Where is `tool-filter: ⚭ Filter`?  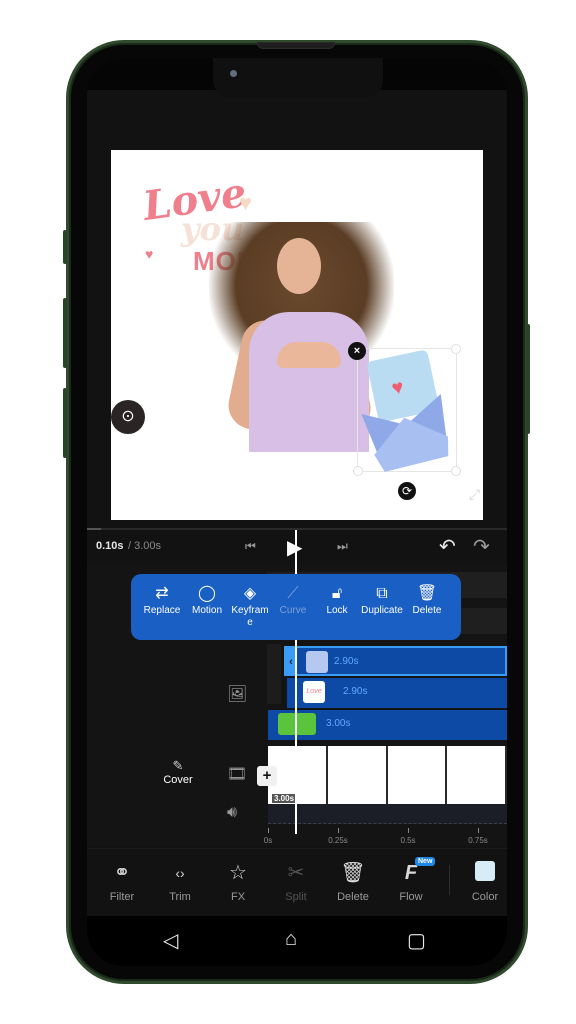 tool-filter: ⚭ Filter is located at coordinates (122, 882).